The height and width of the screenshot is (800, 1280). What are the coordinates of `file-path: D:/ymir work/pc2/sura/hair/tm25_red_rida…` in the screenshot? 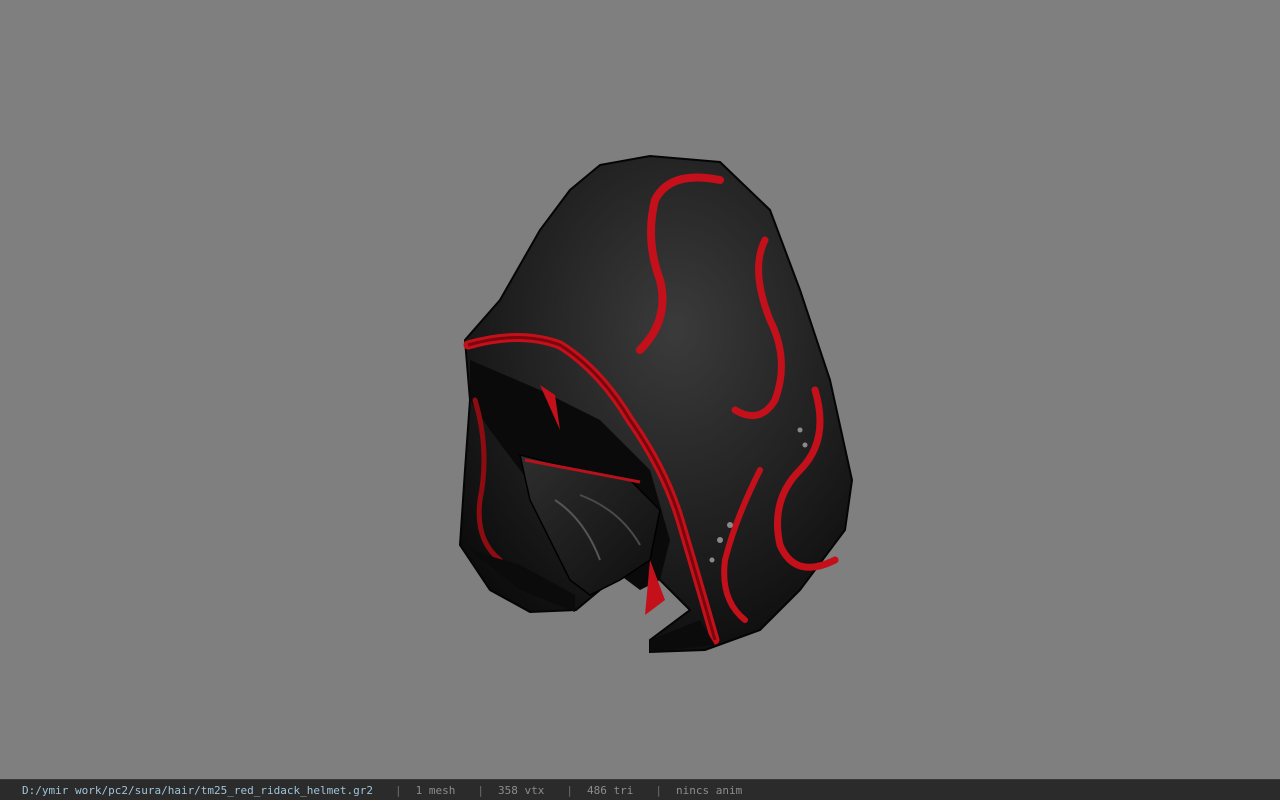 It's located at (197, 790).